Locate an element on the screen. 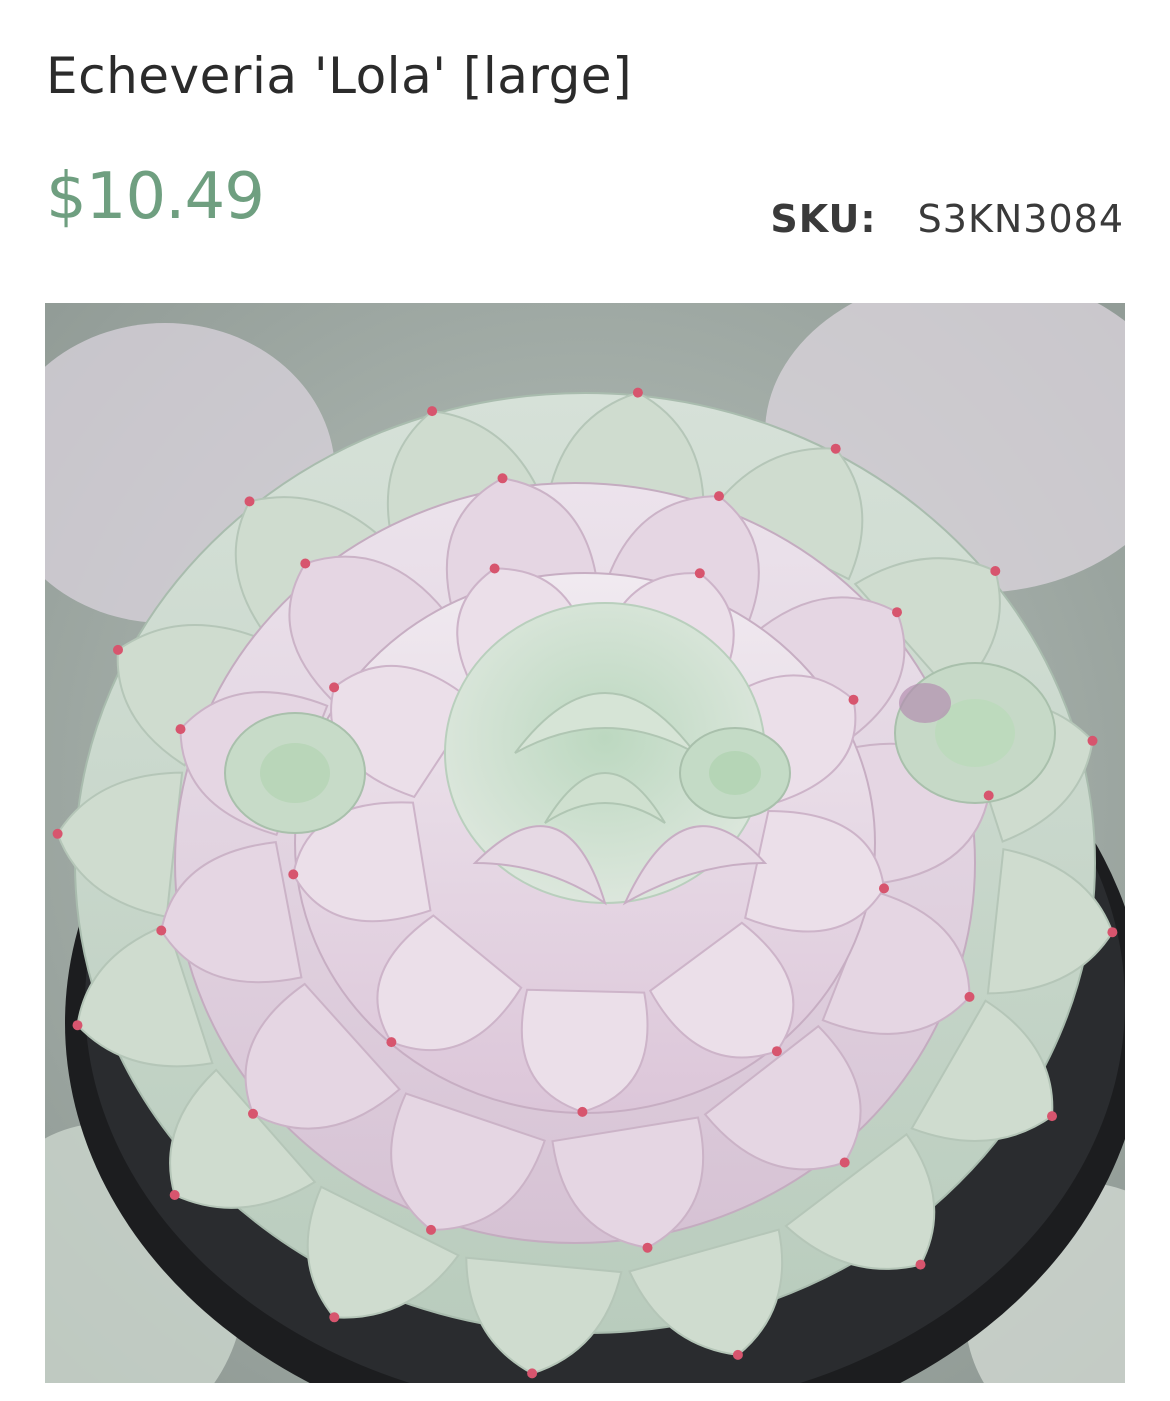 The height and width of the screenshot is (1401, 1170). product-title: Echeveria 'Lola' [large] is located at coordinates (339, 76).